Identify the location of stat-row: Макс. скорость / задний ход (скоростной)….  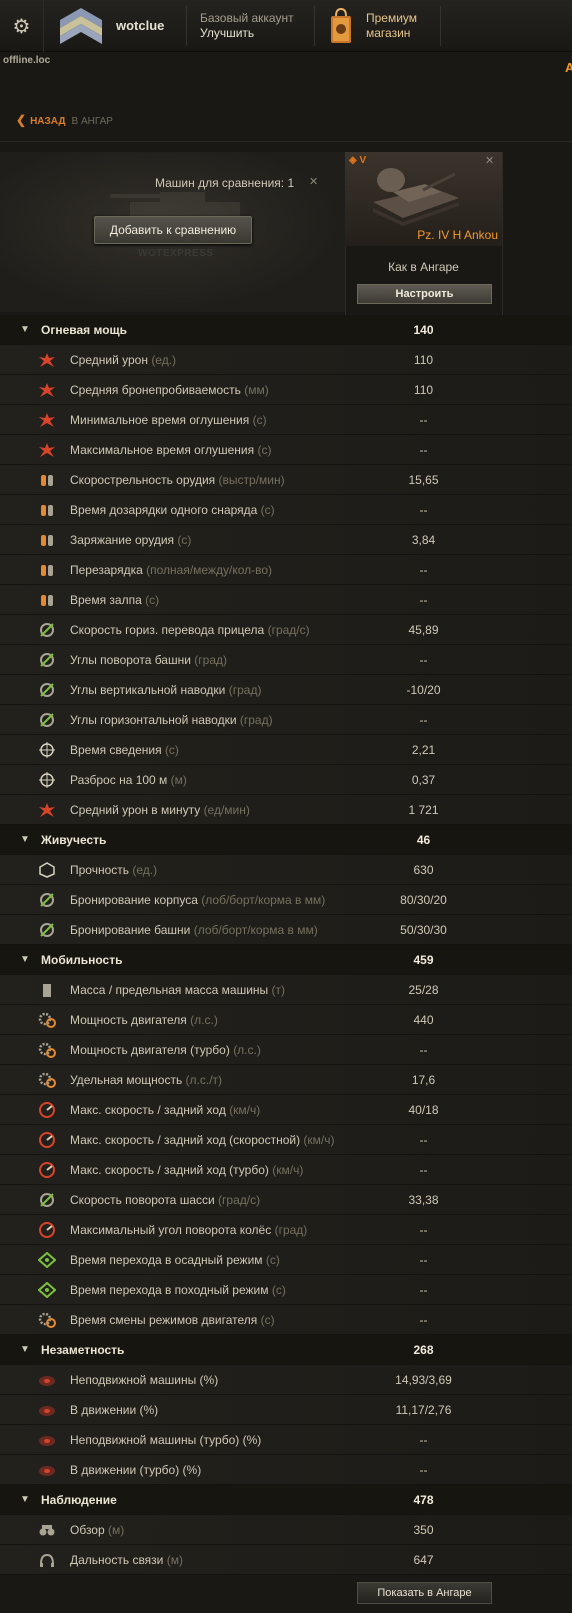
(286, 1140).